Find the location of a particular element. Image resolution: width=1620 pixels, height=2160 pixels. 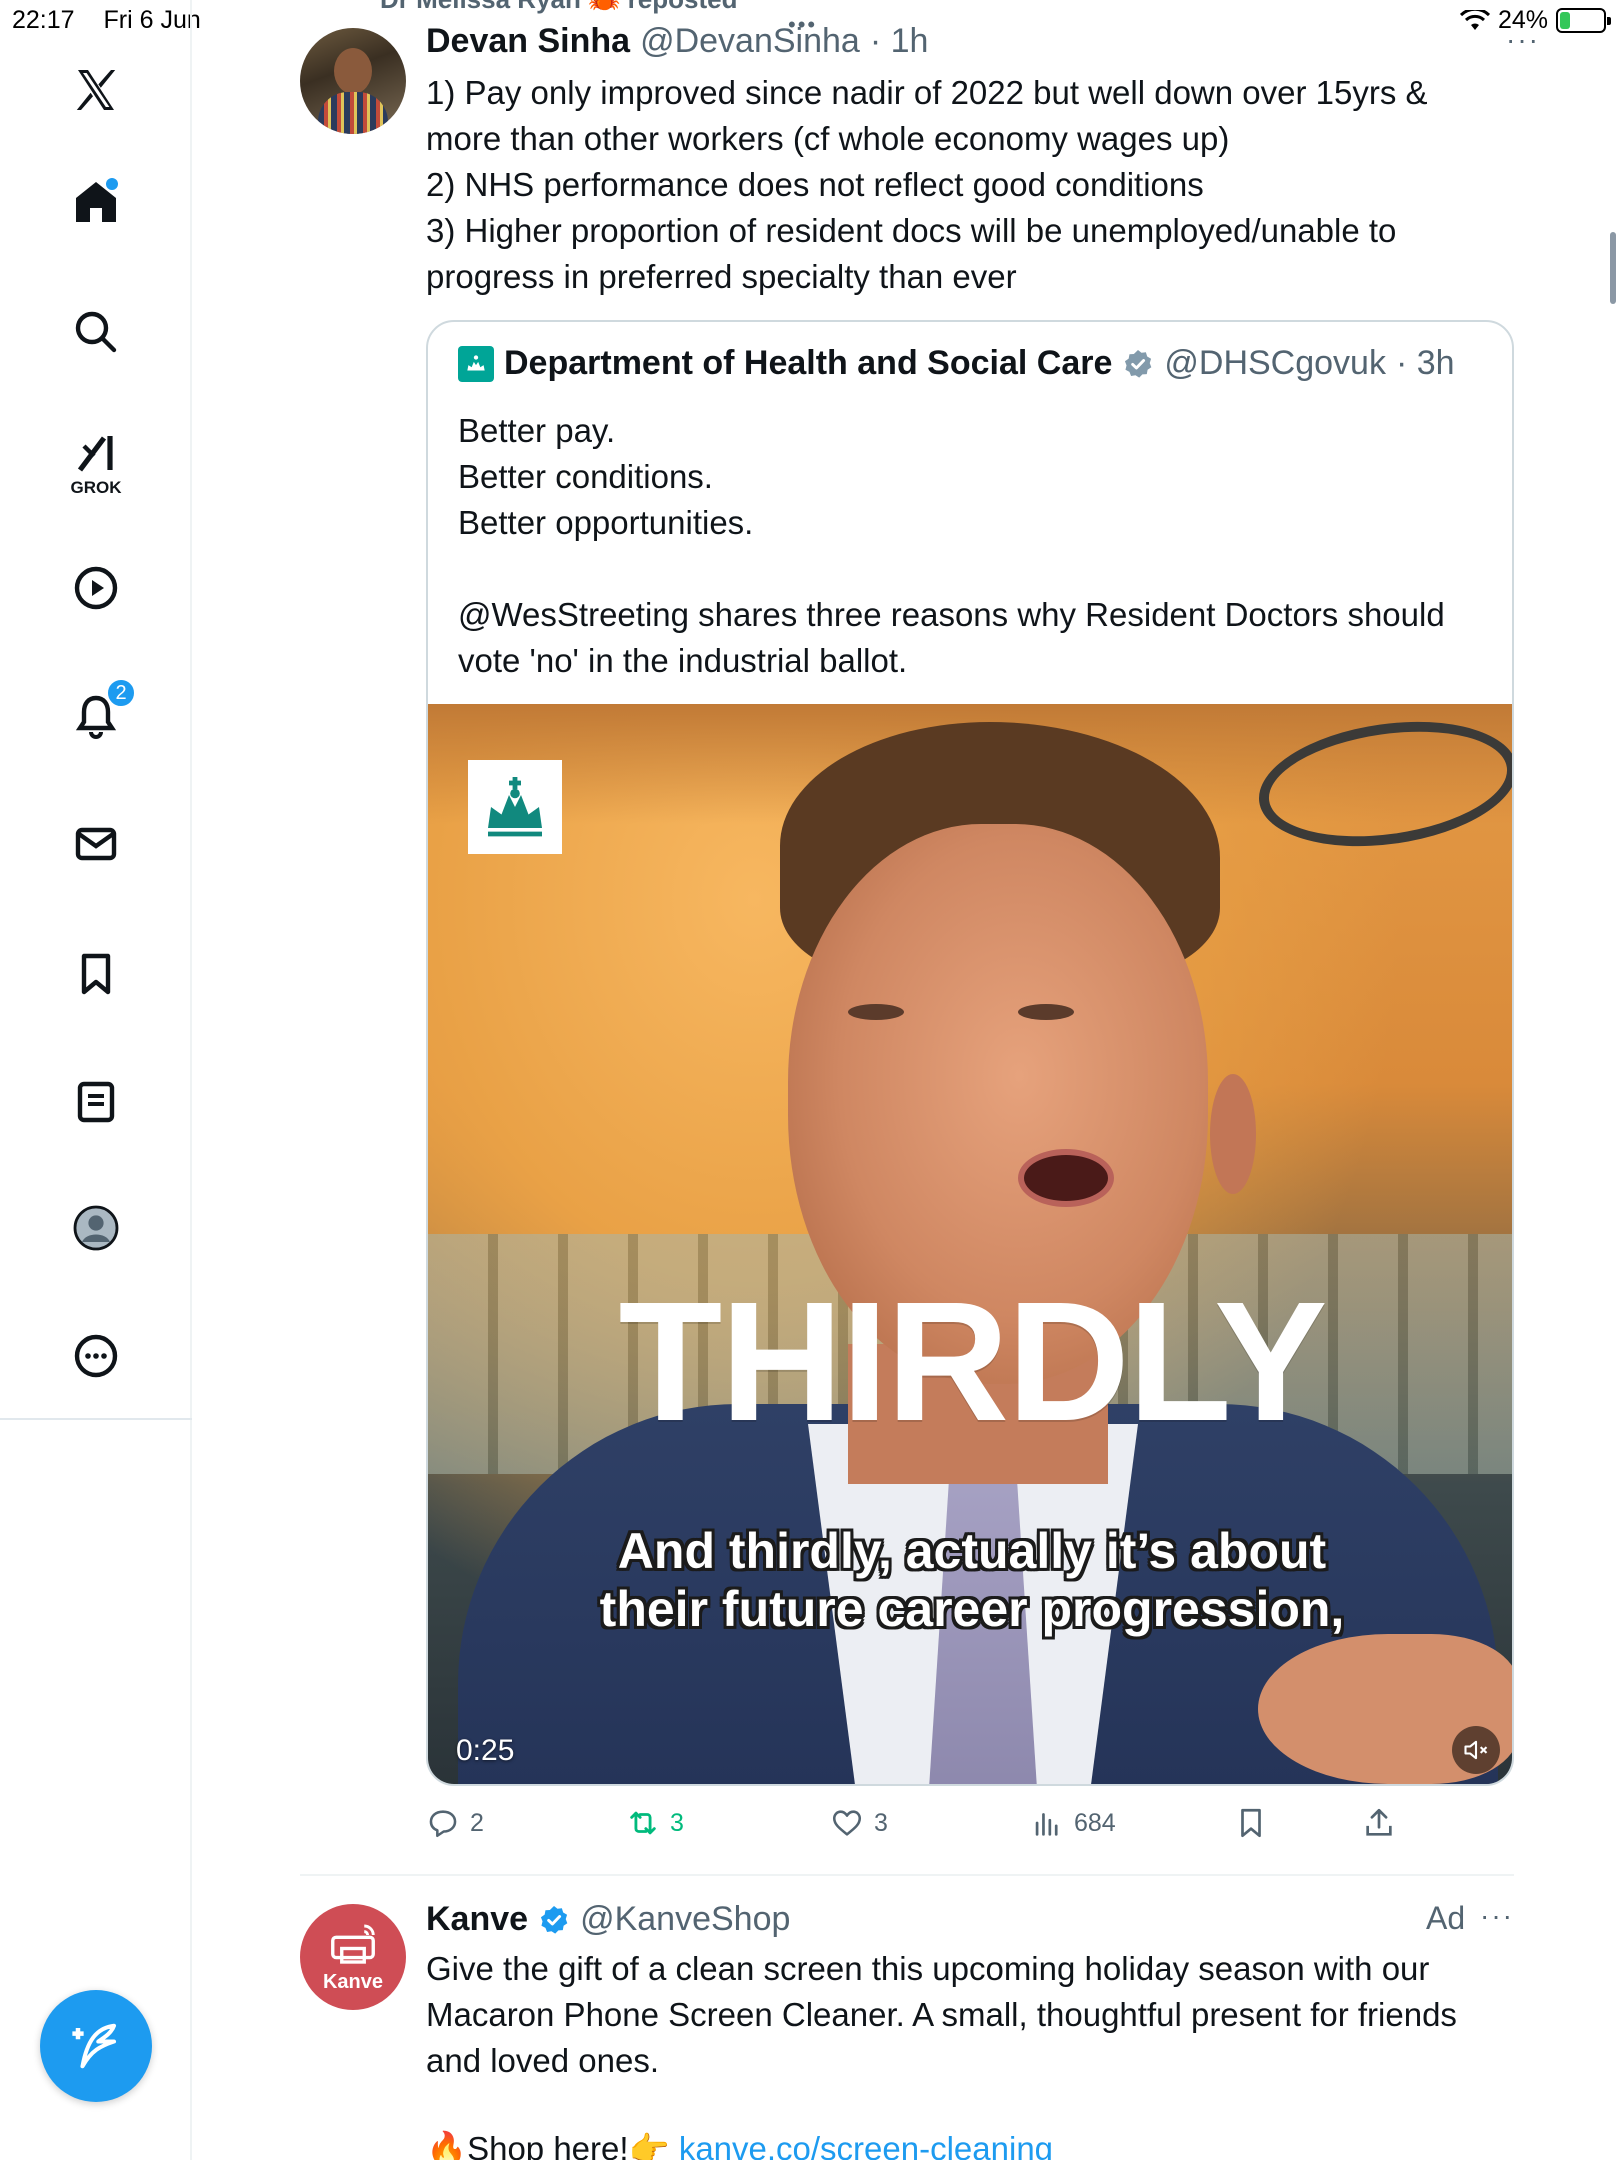

tweet-more-icon: ··· is located at coordinates (1523, 40).